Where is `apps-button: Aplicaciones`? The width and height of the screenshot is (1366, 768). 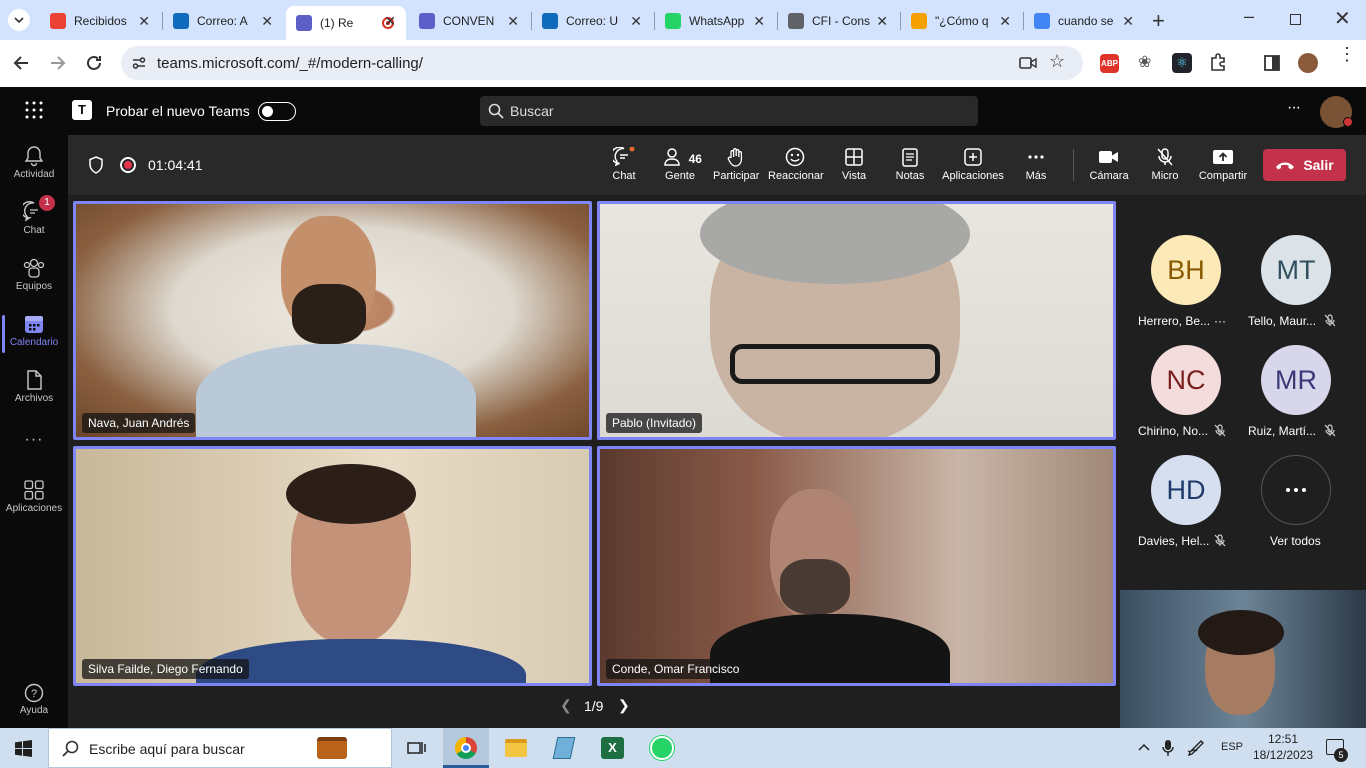 apps-button: Aplicaciones is located at coordinates (973, 164).